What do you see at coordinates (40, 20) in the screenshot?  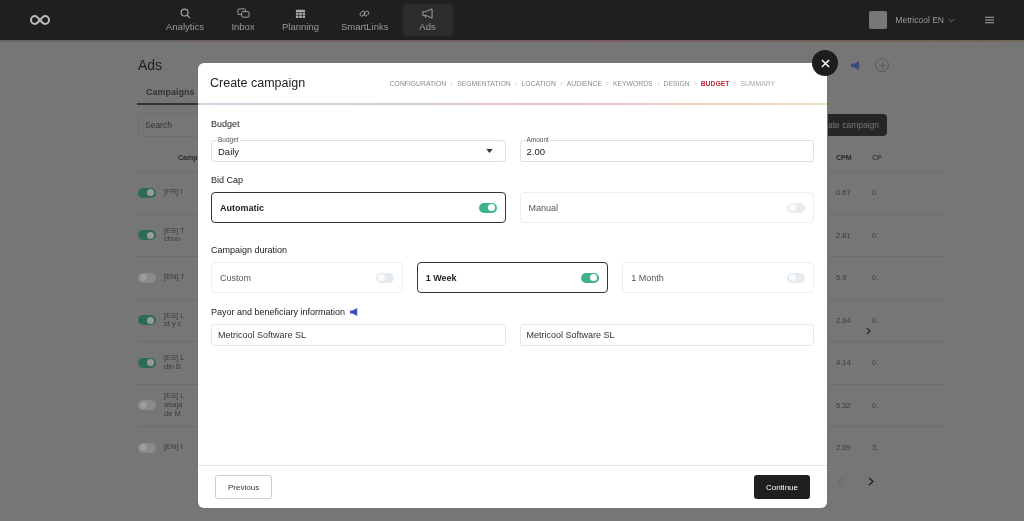 I see `infinity-logo-icon` at bounding box center [40, 20].